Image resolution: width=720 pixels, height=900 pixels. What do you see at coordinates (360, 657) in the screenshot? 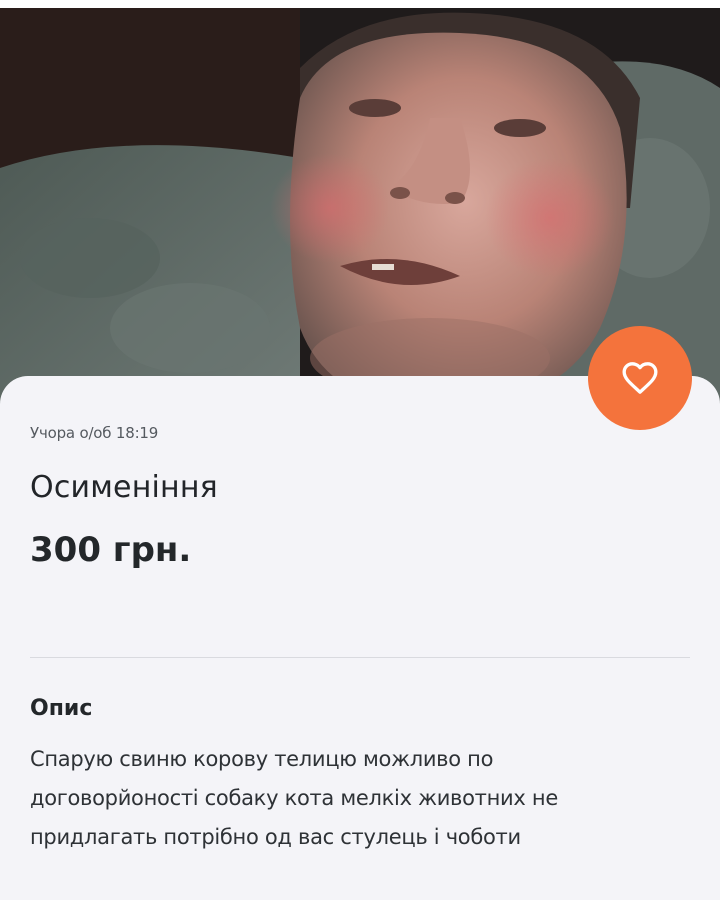
I see `section-divider` at bounding box center [360, 657].